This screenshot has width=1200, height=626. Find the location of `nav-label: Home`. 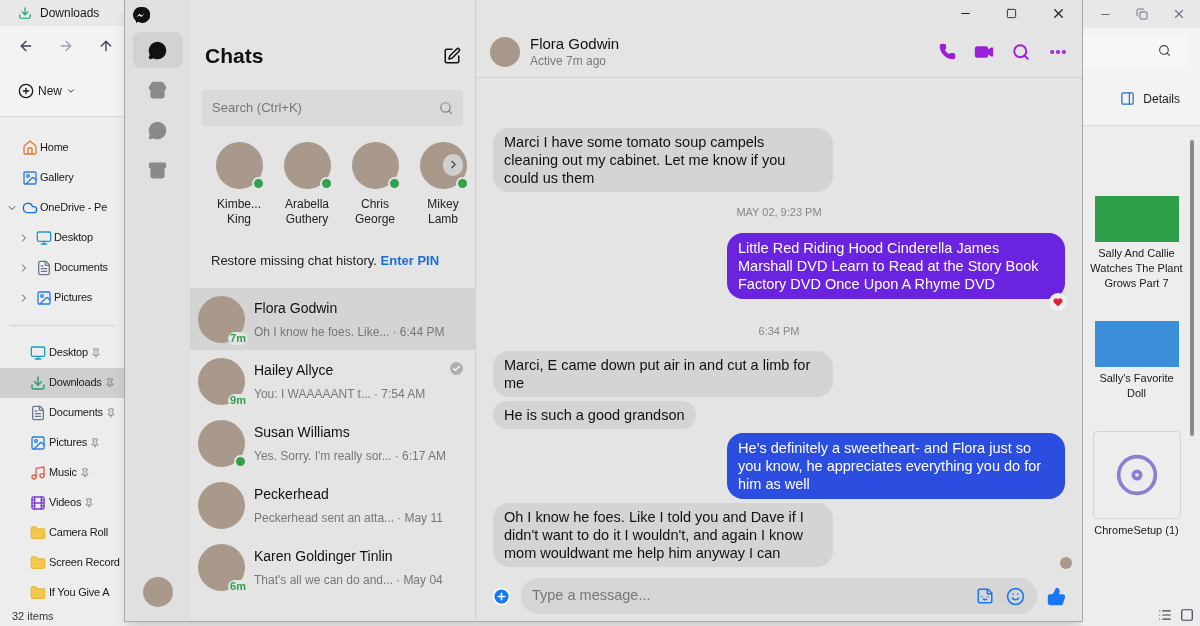

nav-label: Home is located at coordinates (54, 148).